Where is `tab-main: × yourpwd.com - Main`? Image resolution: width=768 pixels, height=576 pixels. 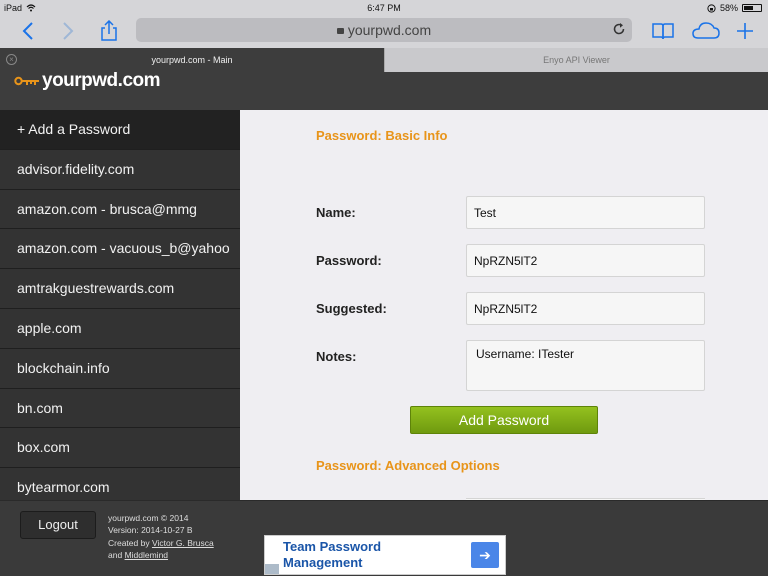
tab-main: × yourpwd.com - Main is located at coordinates (192, 60).